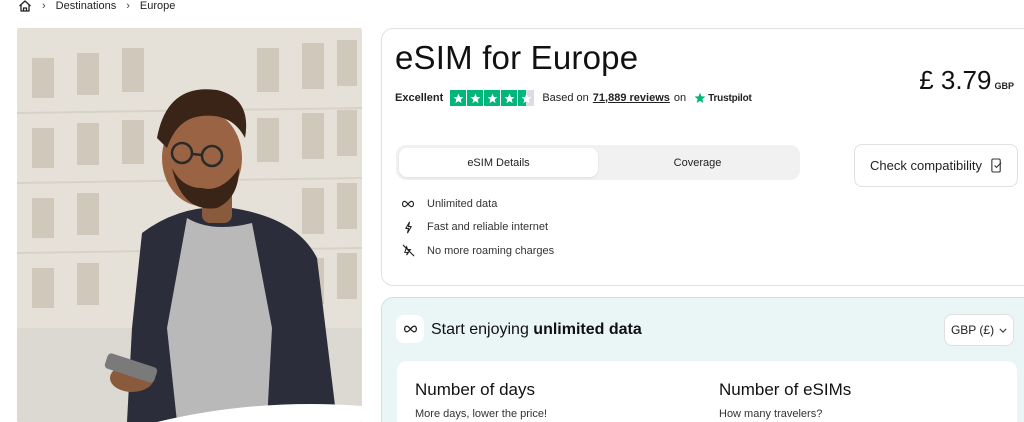 The width and height of the screenshot is (1024, 422). I want to click on tab-coverage: Coverage, so click(697, 162).